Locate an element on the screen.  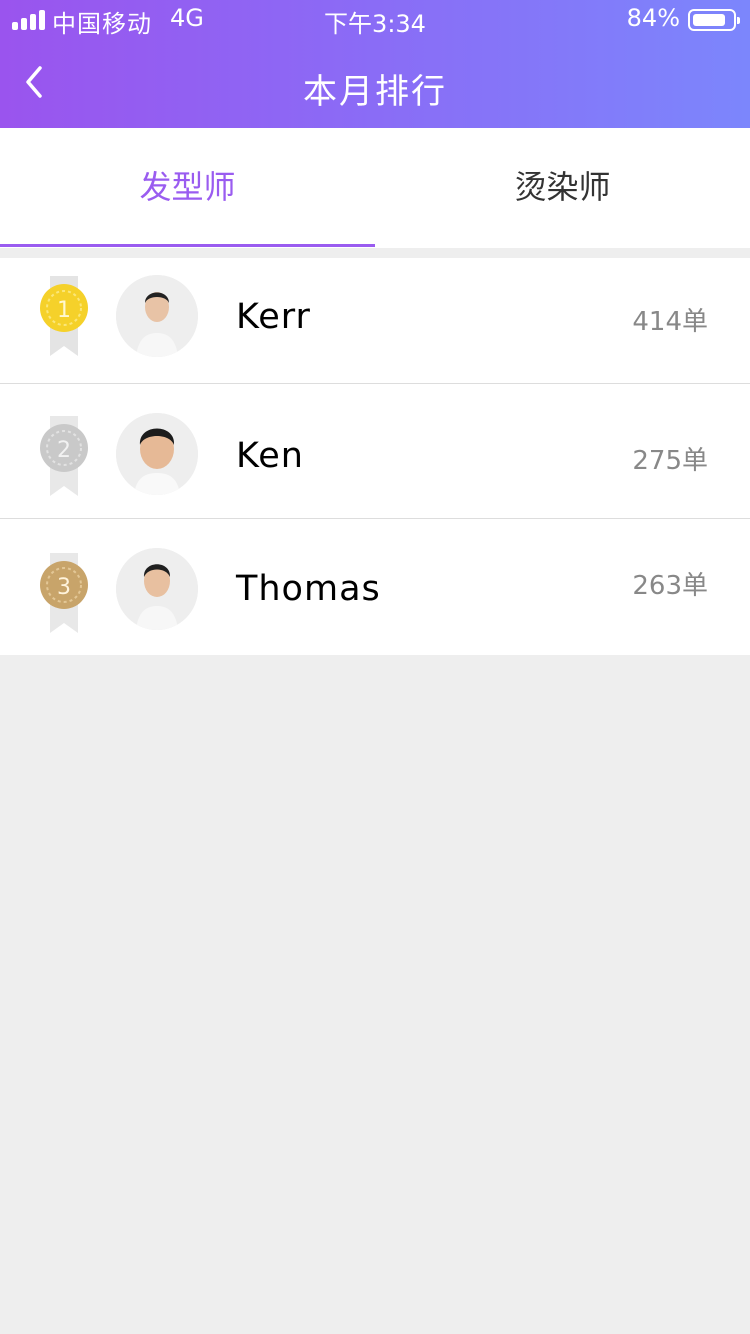
tab-bar: 发型师 烫染师 is located at coordinates (375, 188).